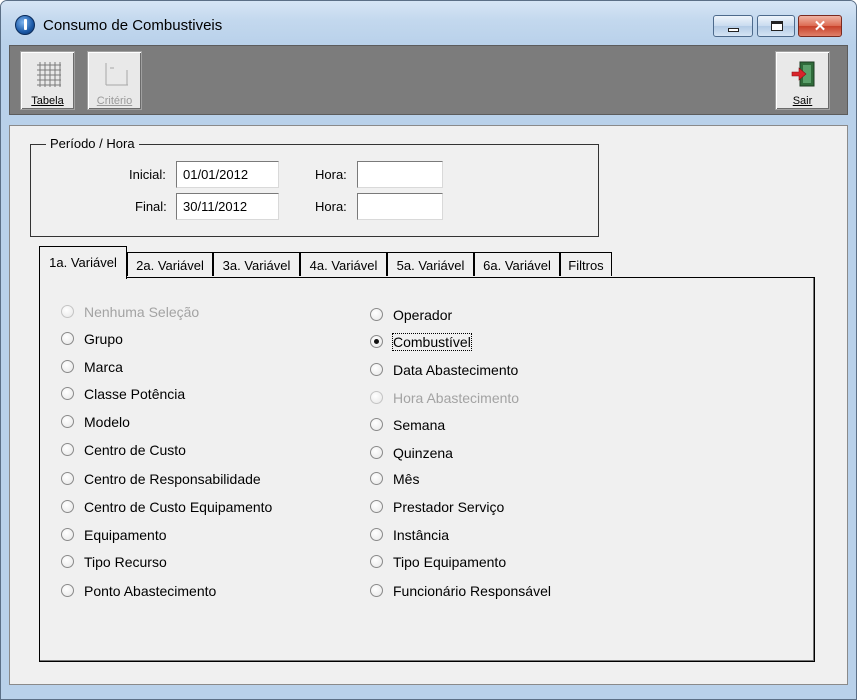 The height and width of the screenshot is (700, 857). I want to click on radio-label: Quinzena, so click(423, 453).